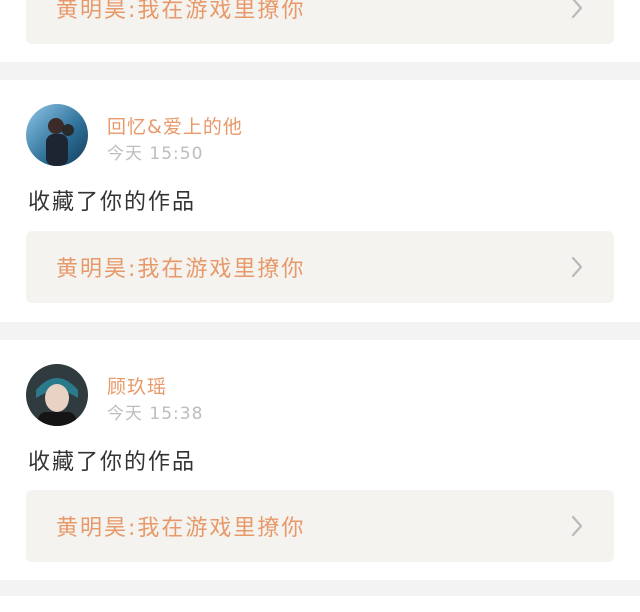 This screenshot has width=640, height=612. Describe the element at coordinates (155, 414) in the screenshot. I see `timestamp: 今天 15:38` at that location.